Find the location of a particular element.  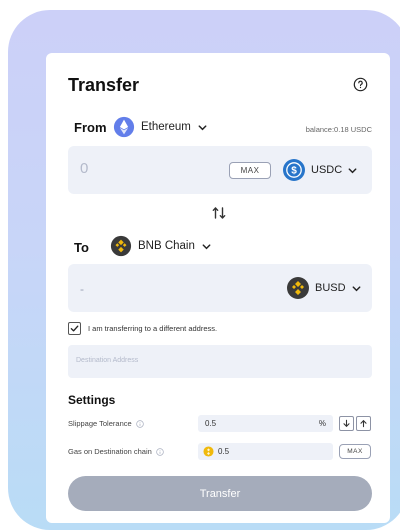

to-chain-selector: BNB Chain is located at coordinates (161, 246).